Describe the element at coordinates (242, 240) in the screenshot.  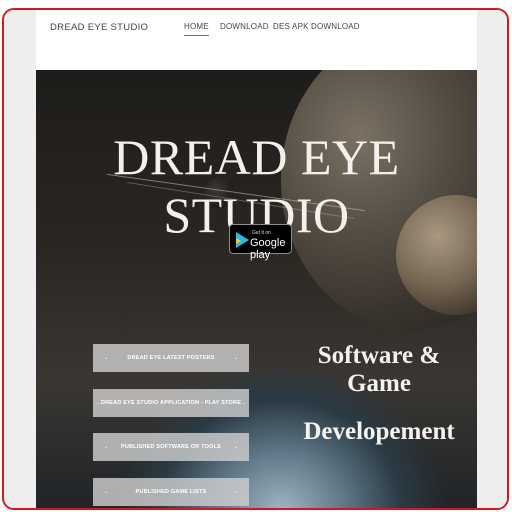
I see `google-play-icon` at that location.